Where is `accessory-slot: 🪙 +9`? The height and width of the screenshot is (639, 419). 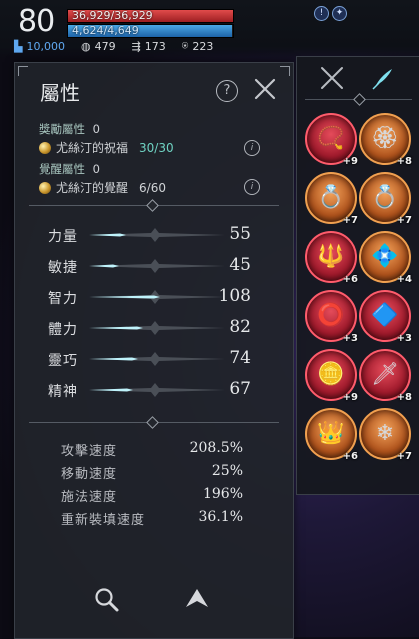 accessory-slot: 🪙 +9 is located at coordinates (331, 376).